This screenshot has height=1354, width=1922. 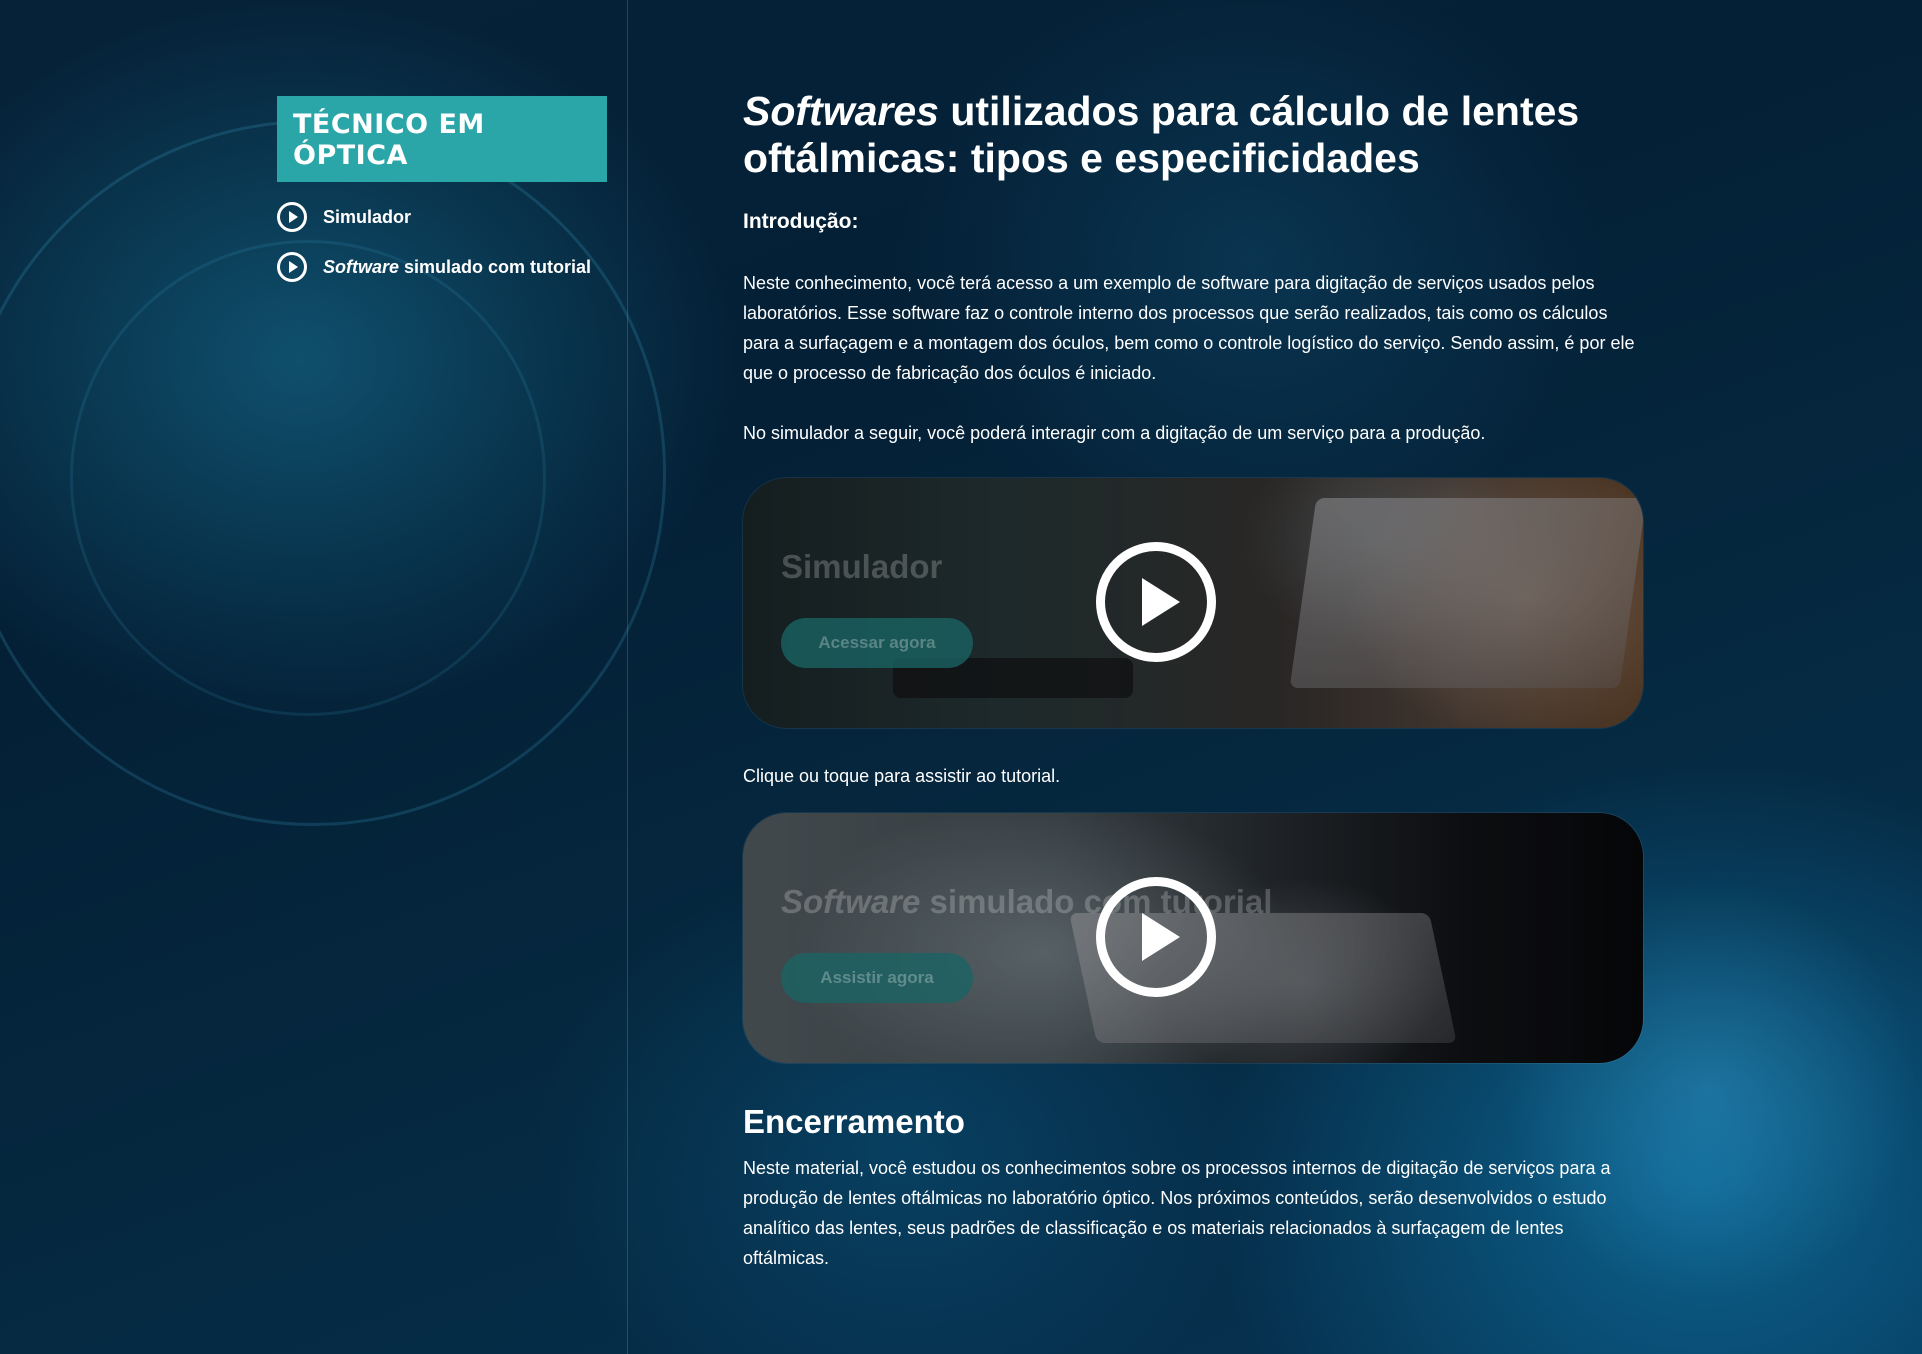 I want to click on sidebar-item-label-em: Software, so click(x=361, y=266).